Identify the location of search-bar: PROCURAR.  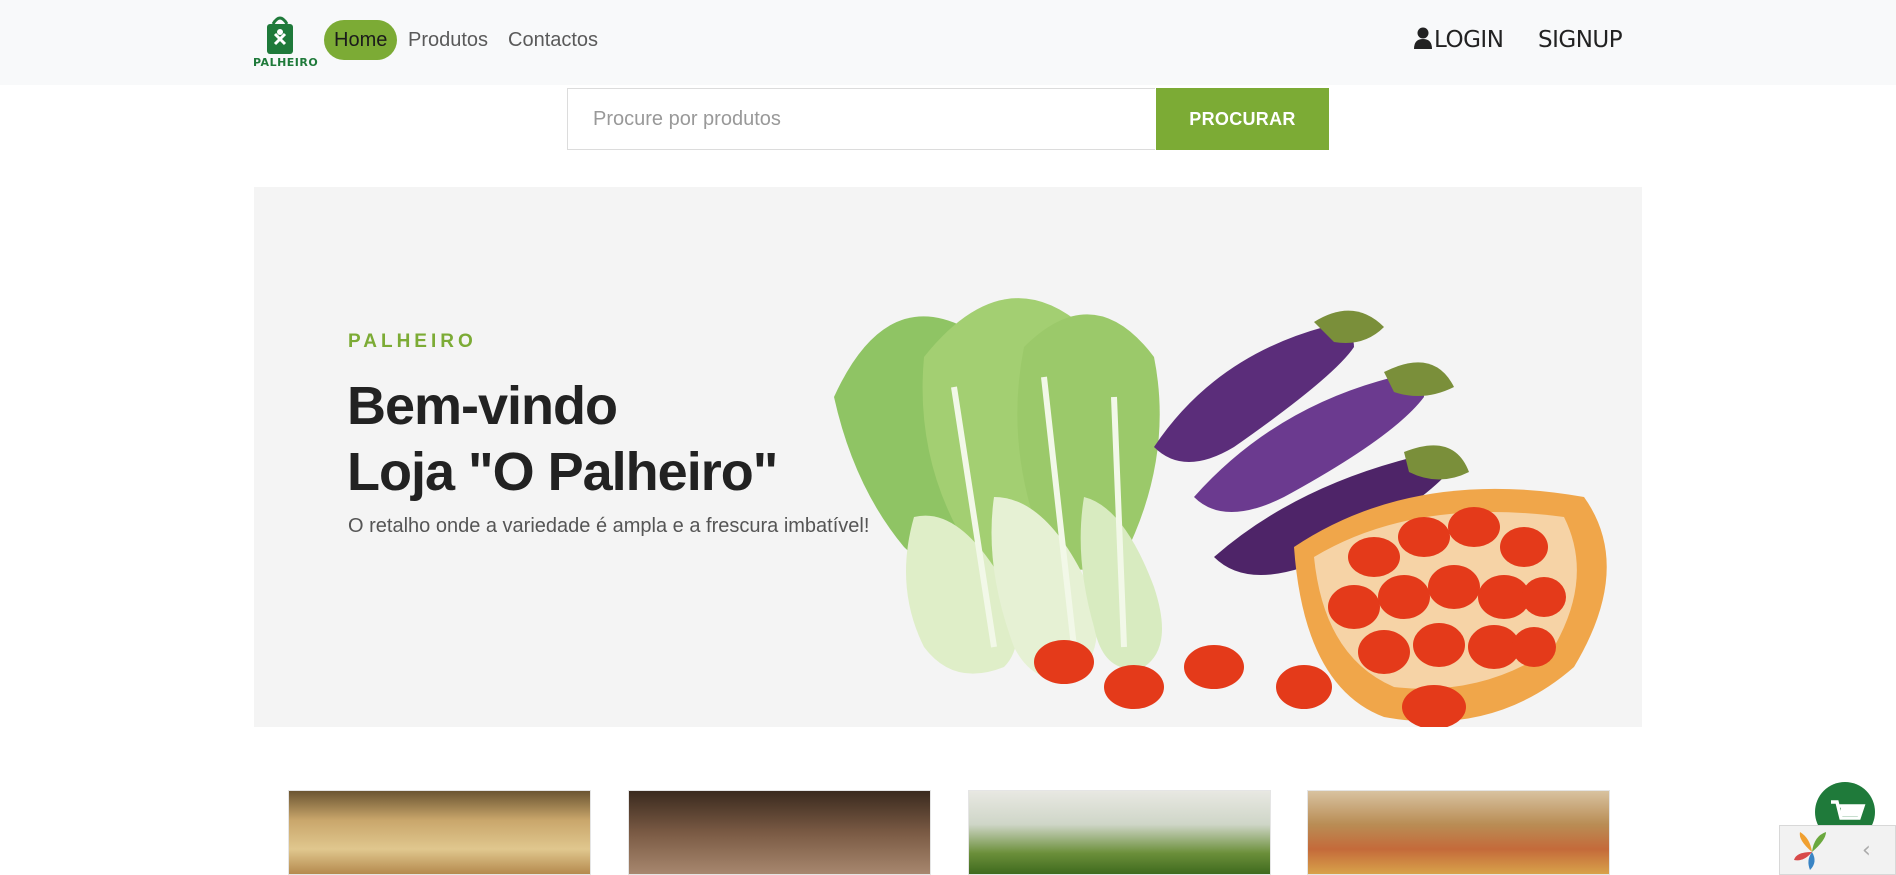
(948, 119).